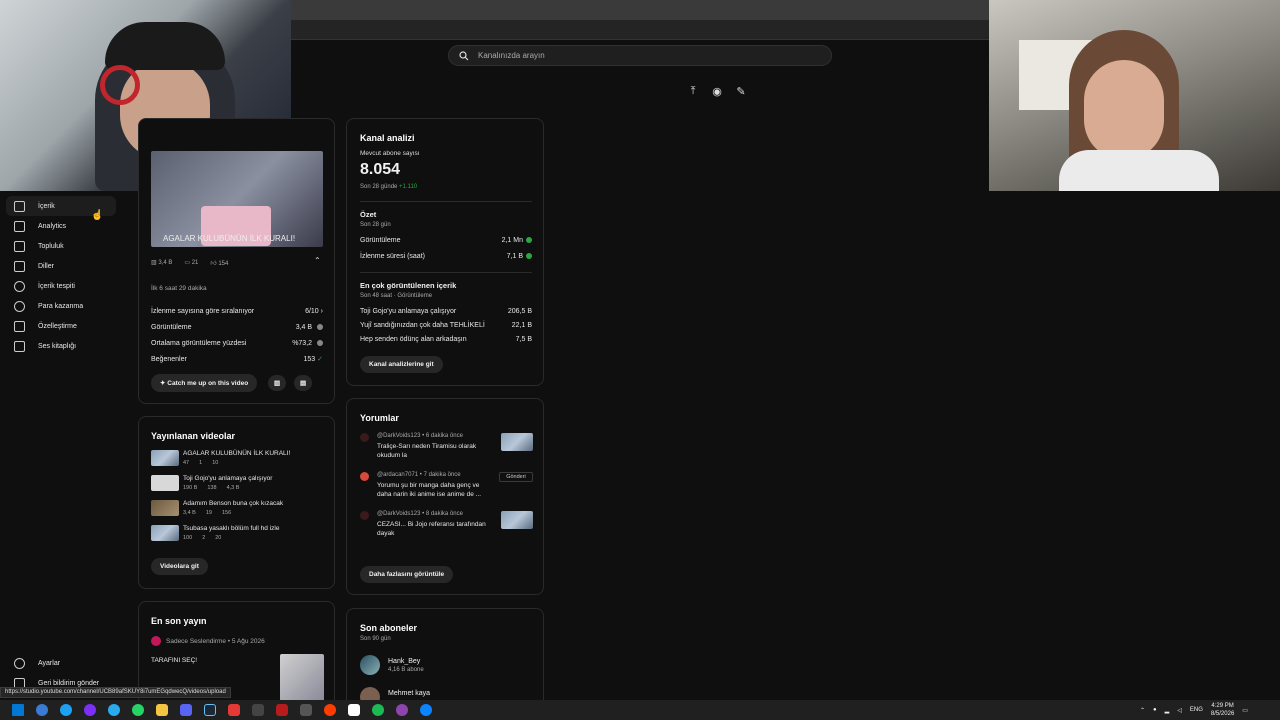 The height and width of the screenshot is (720, 1280). I want to click on steam-icon, so click(210, 710).